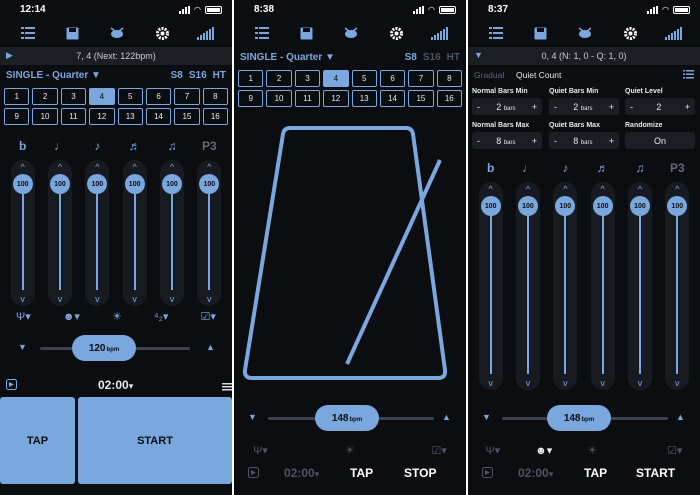 The image size is (700, 495). What do you see at coordinates (130, 116) in the screenshot?
I see `beat-cell: 13` at bounding box center [130, 116].